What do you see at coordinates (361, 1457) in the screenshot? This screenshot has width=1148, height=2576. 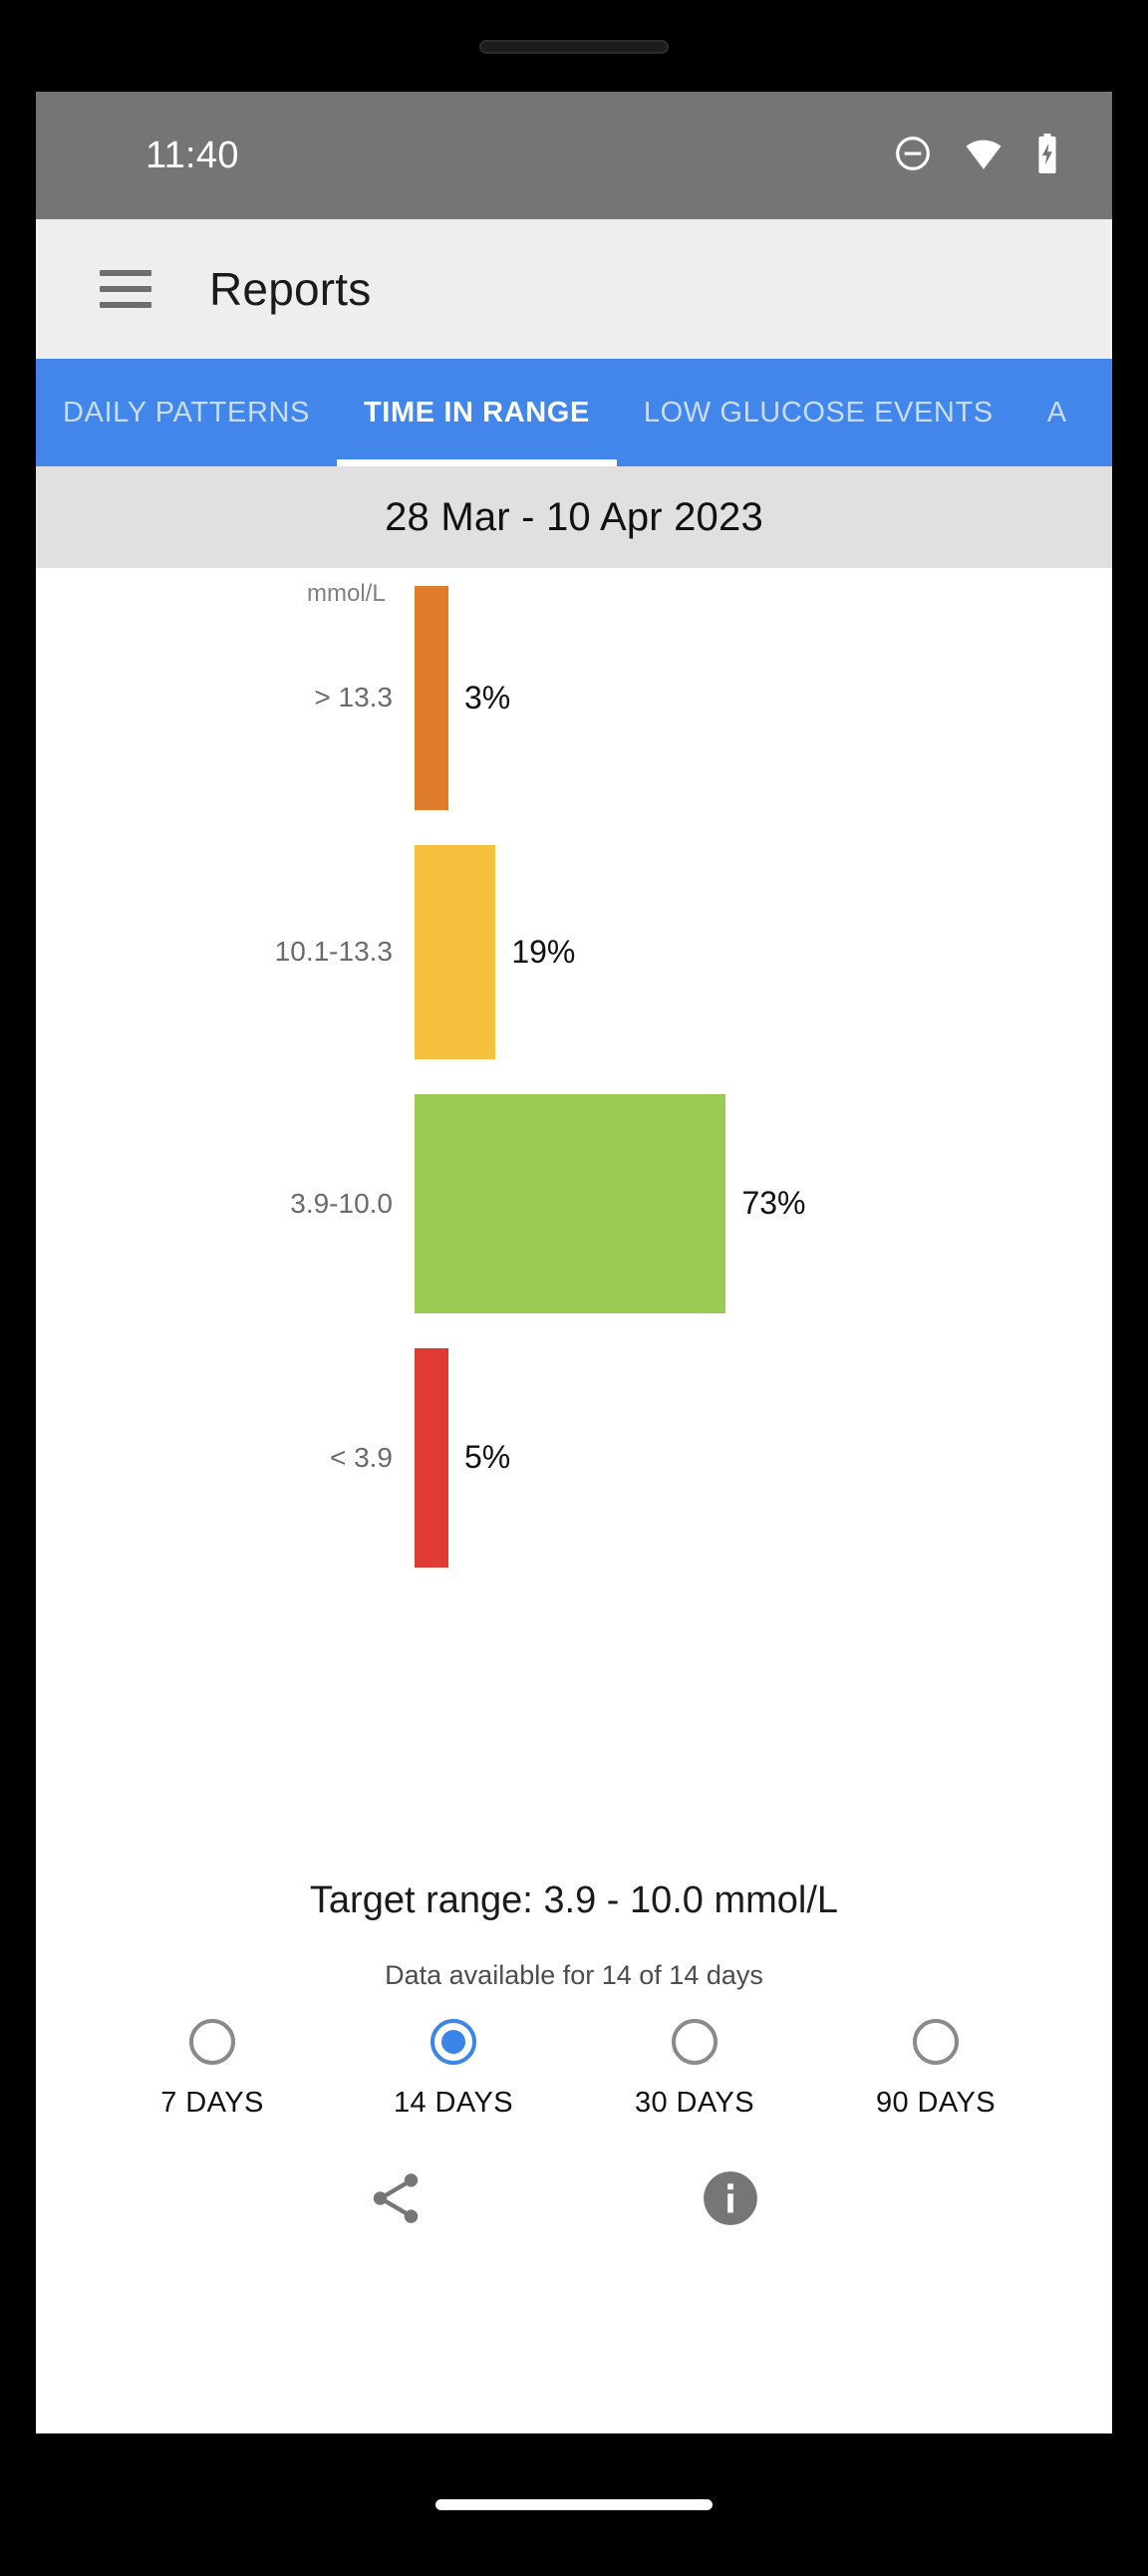 I see `bar-category-text: < 3.9` at bounding box center [361, 1457].